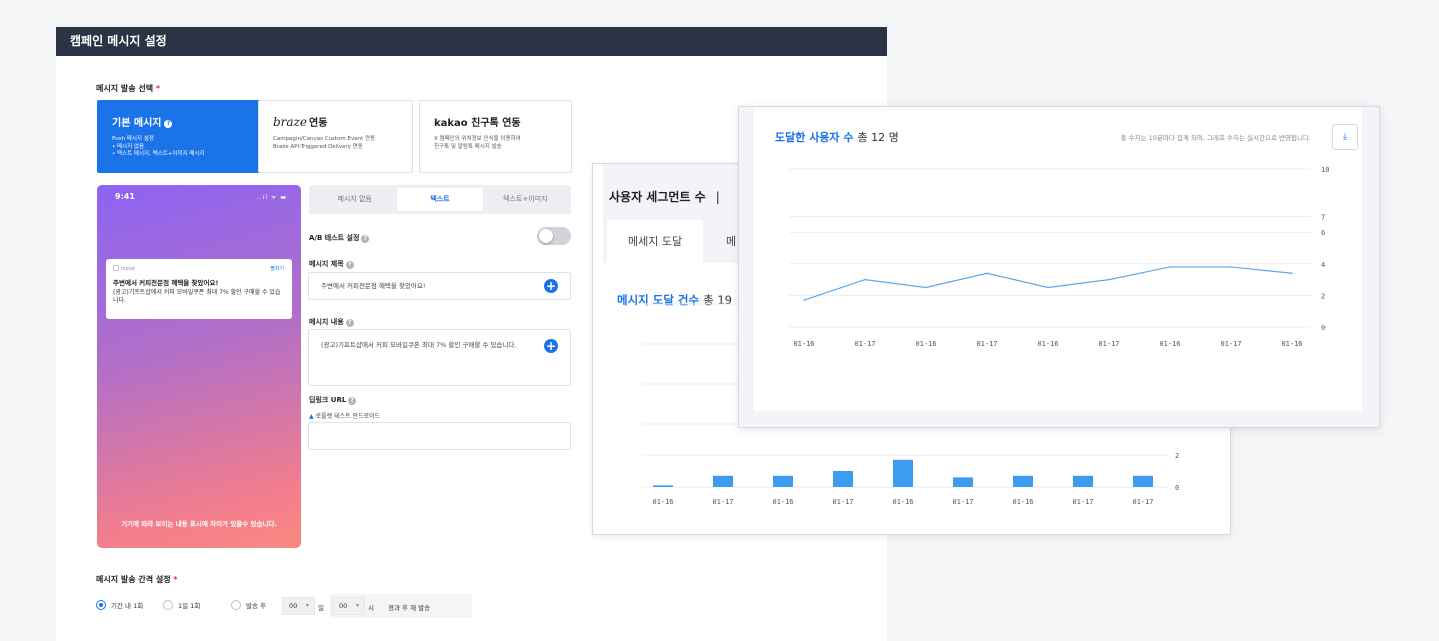 This screenshot has width=1439, height=641. I want to click on day-select: 00 ▾, so click(298, 606).